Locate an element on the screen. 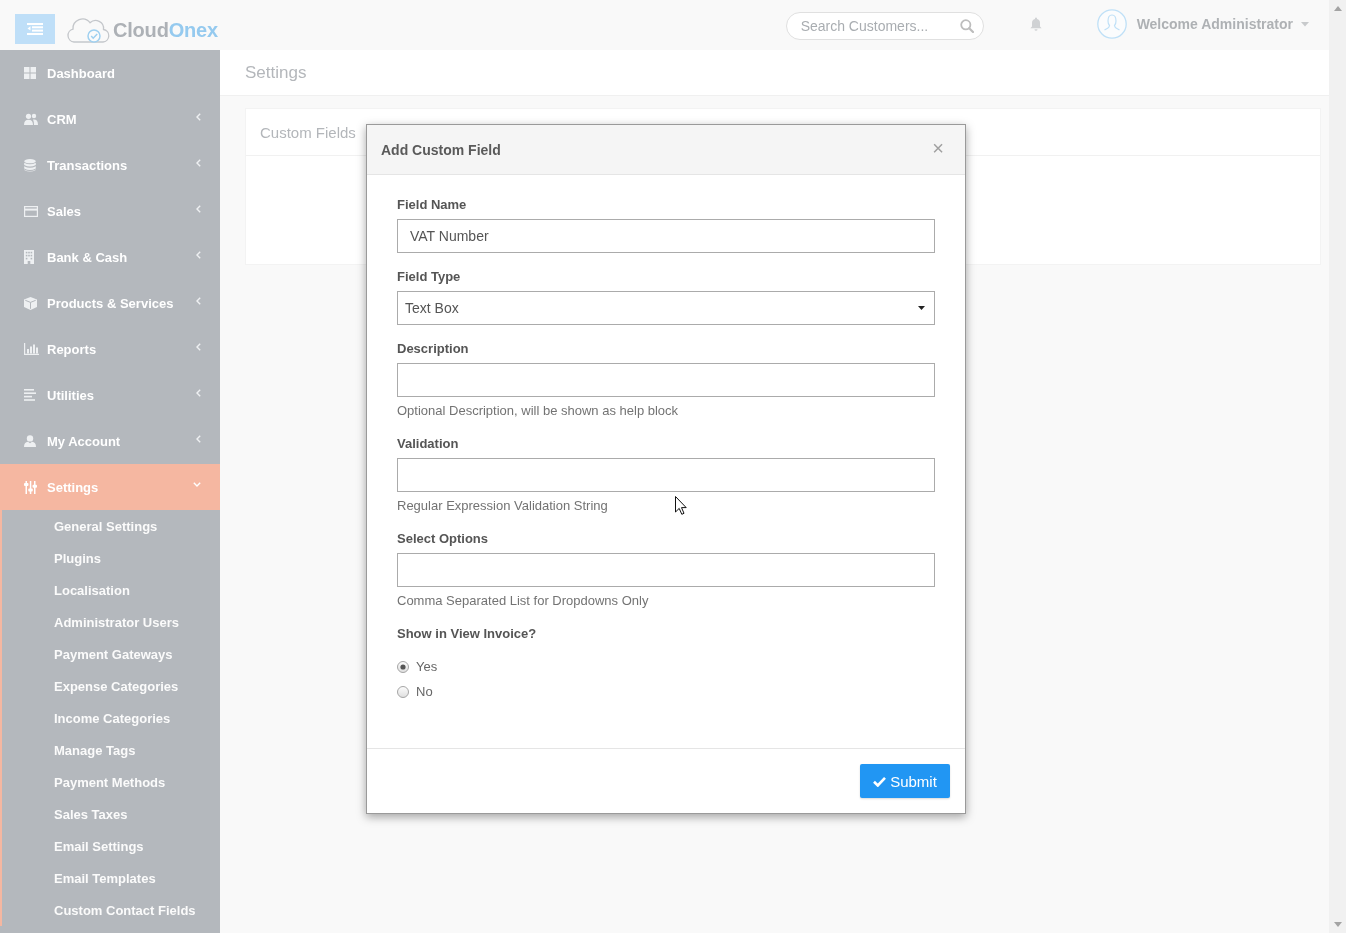  submenu-item: Sales Taxes is located at coordinates (111, 814).